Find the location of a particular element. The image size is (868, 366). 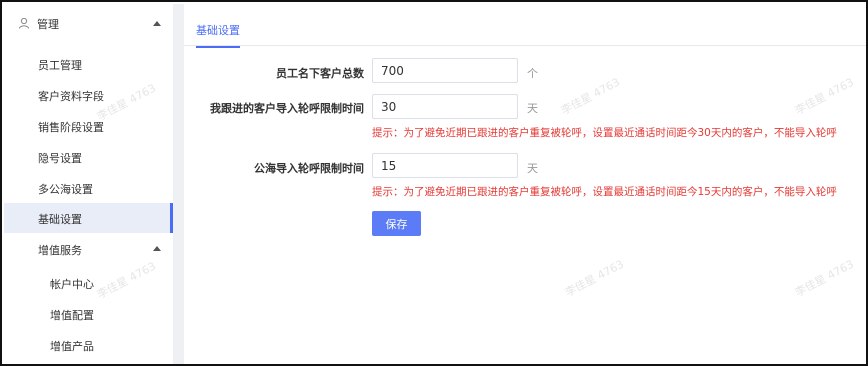

sidebar-item-value-products: 增值产品 is located at coordinates (88, 345).